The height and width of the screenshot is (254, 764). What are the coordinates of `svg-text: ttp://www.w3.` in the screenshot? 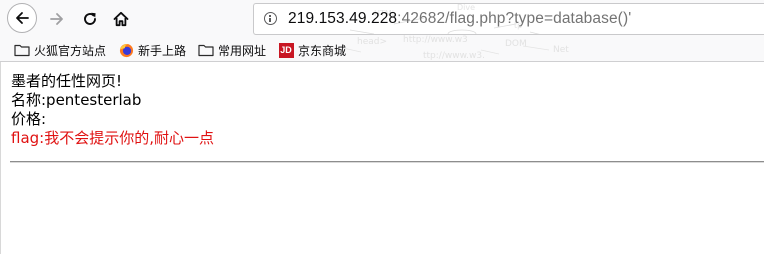 It's located at (454, 56).